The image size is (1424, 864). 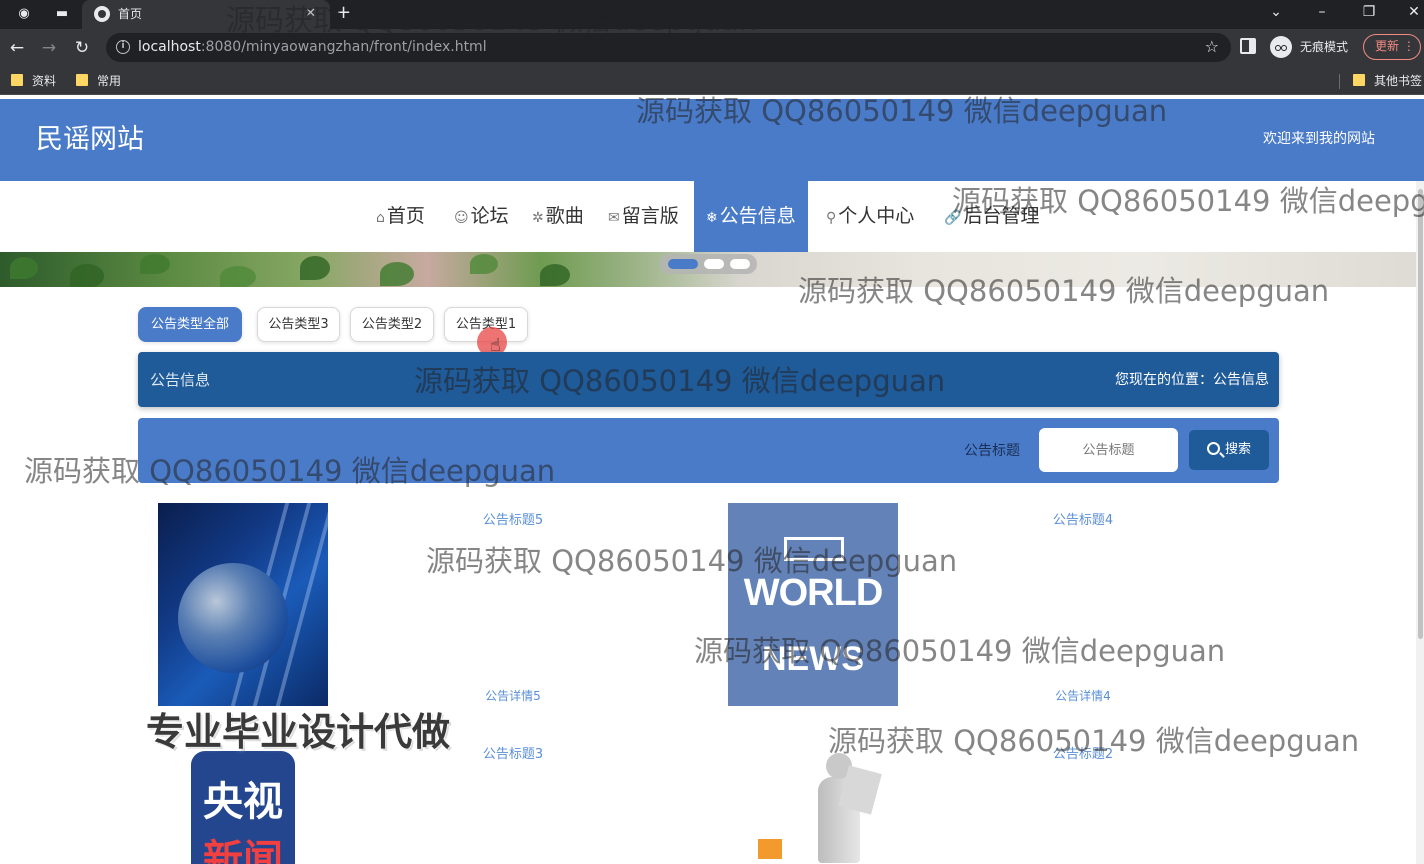 I want to click on user-icon: ⚲, so click(x=831, y=218).